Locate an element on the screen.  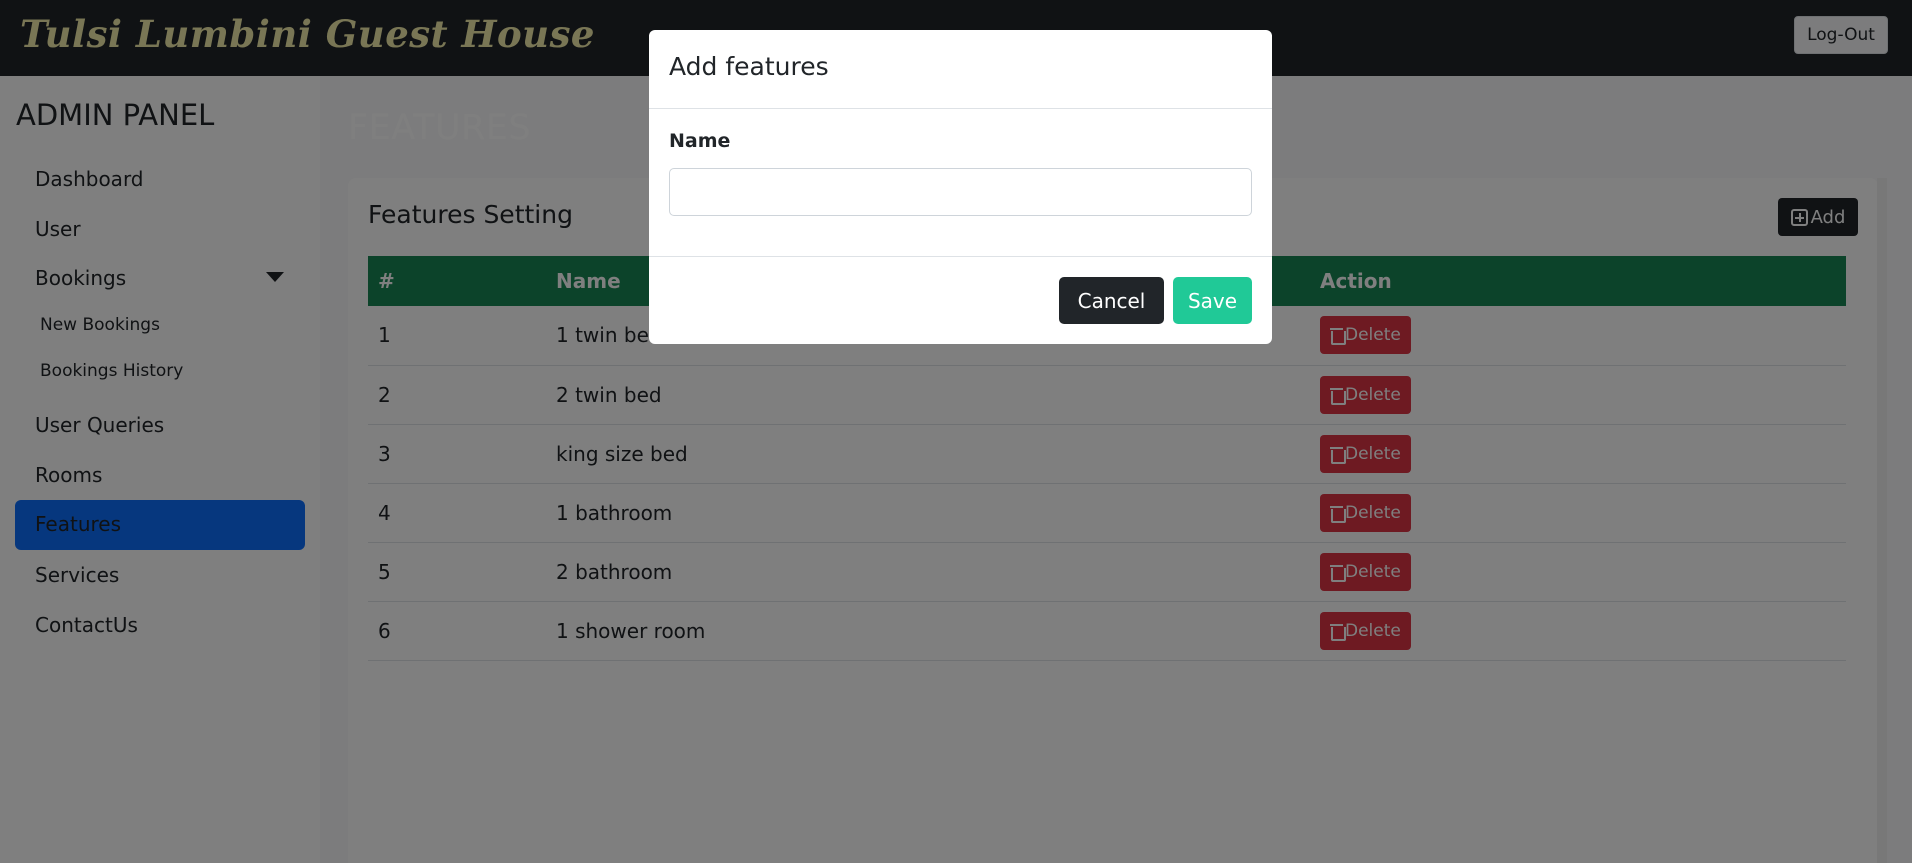
modal-footer-divider is located at coordinates (960, 256).